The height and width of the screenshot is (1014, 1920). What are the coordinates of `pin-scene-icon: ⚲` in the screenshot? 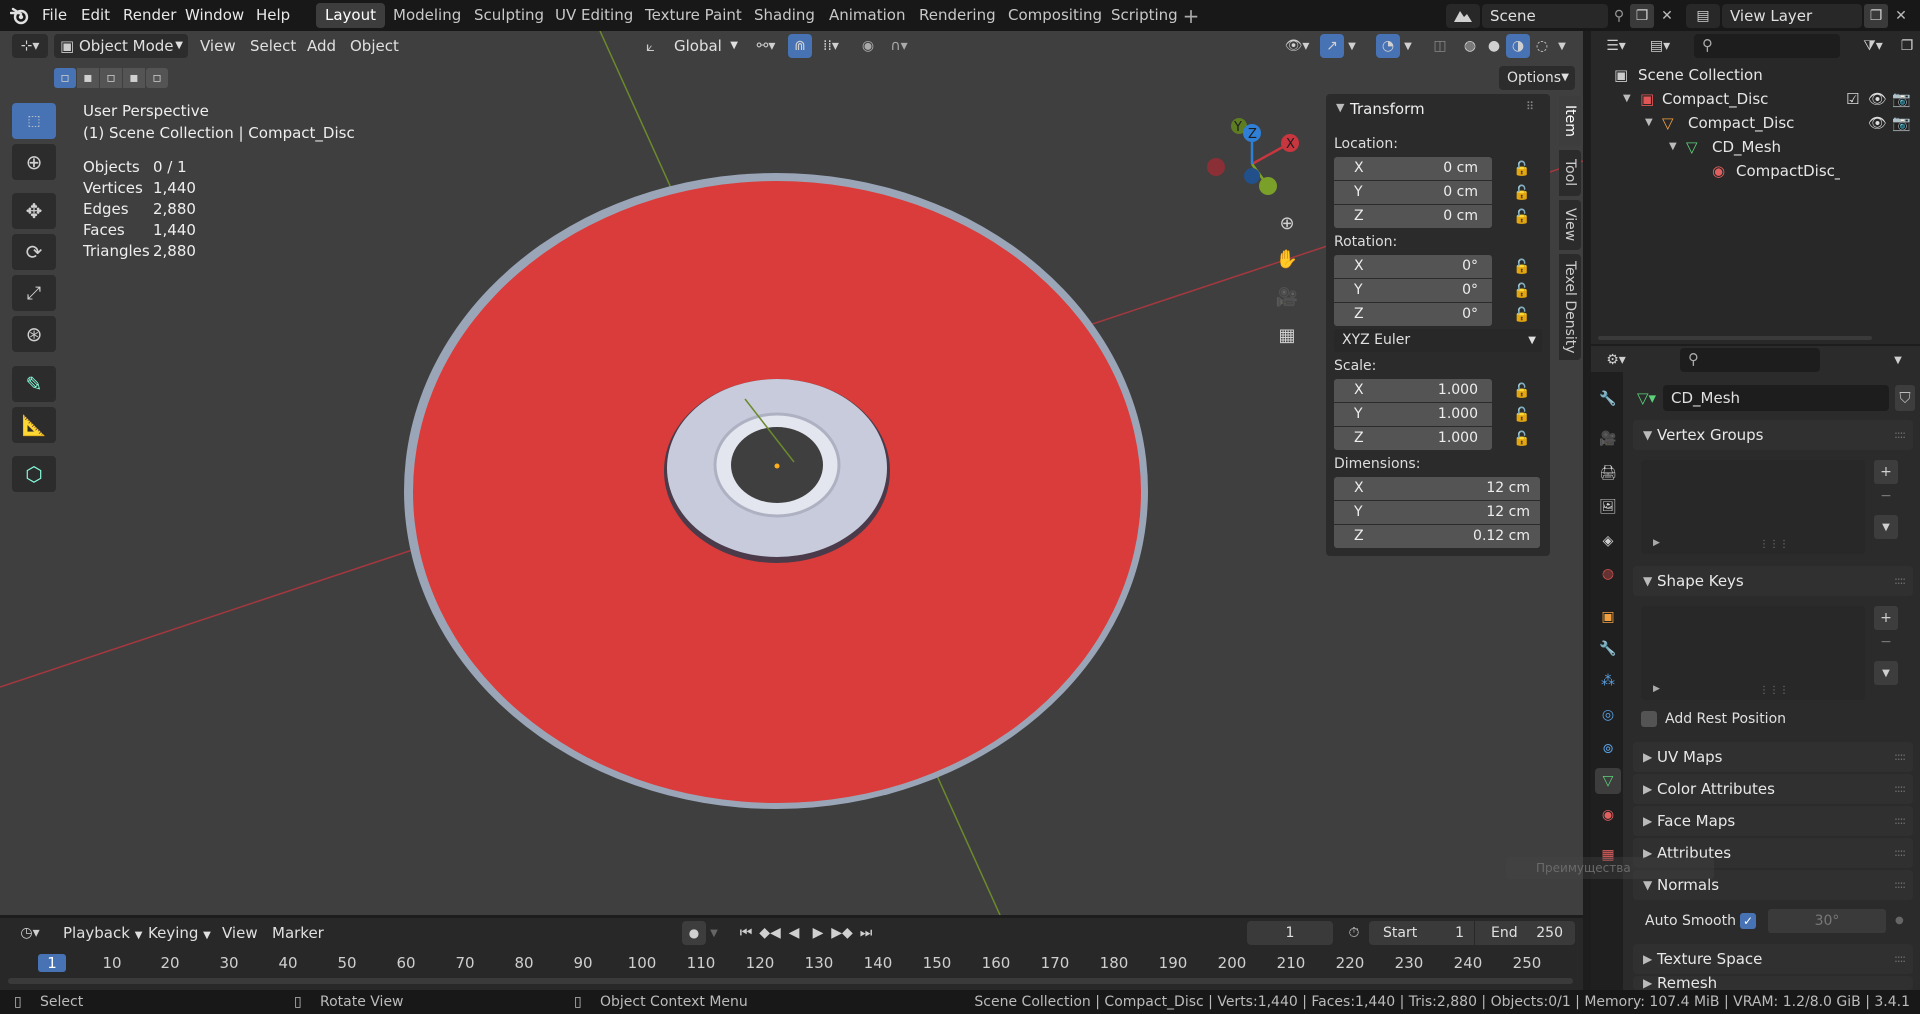 It's located at (1619, 16).